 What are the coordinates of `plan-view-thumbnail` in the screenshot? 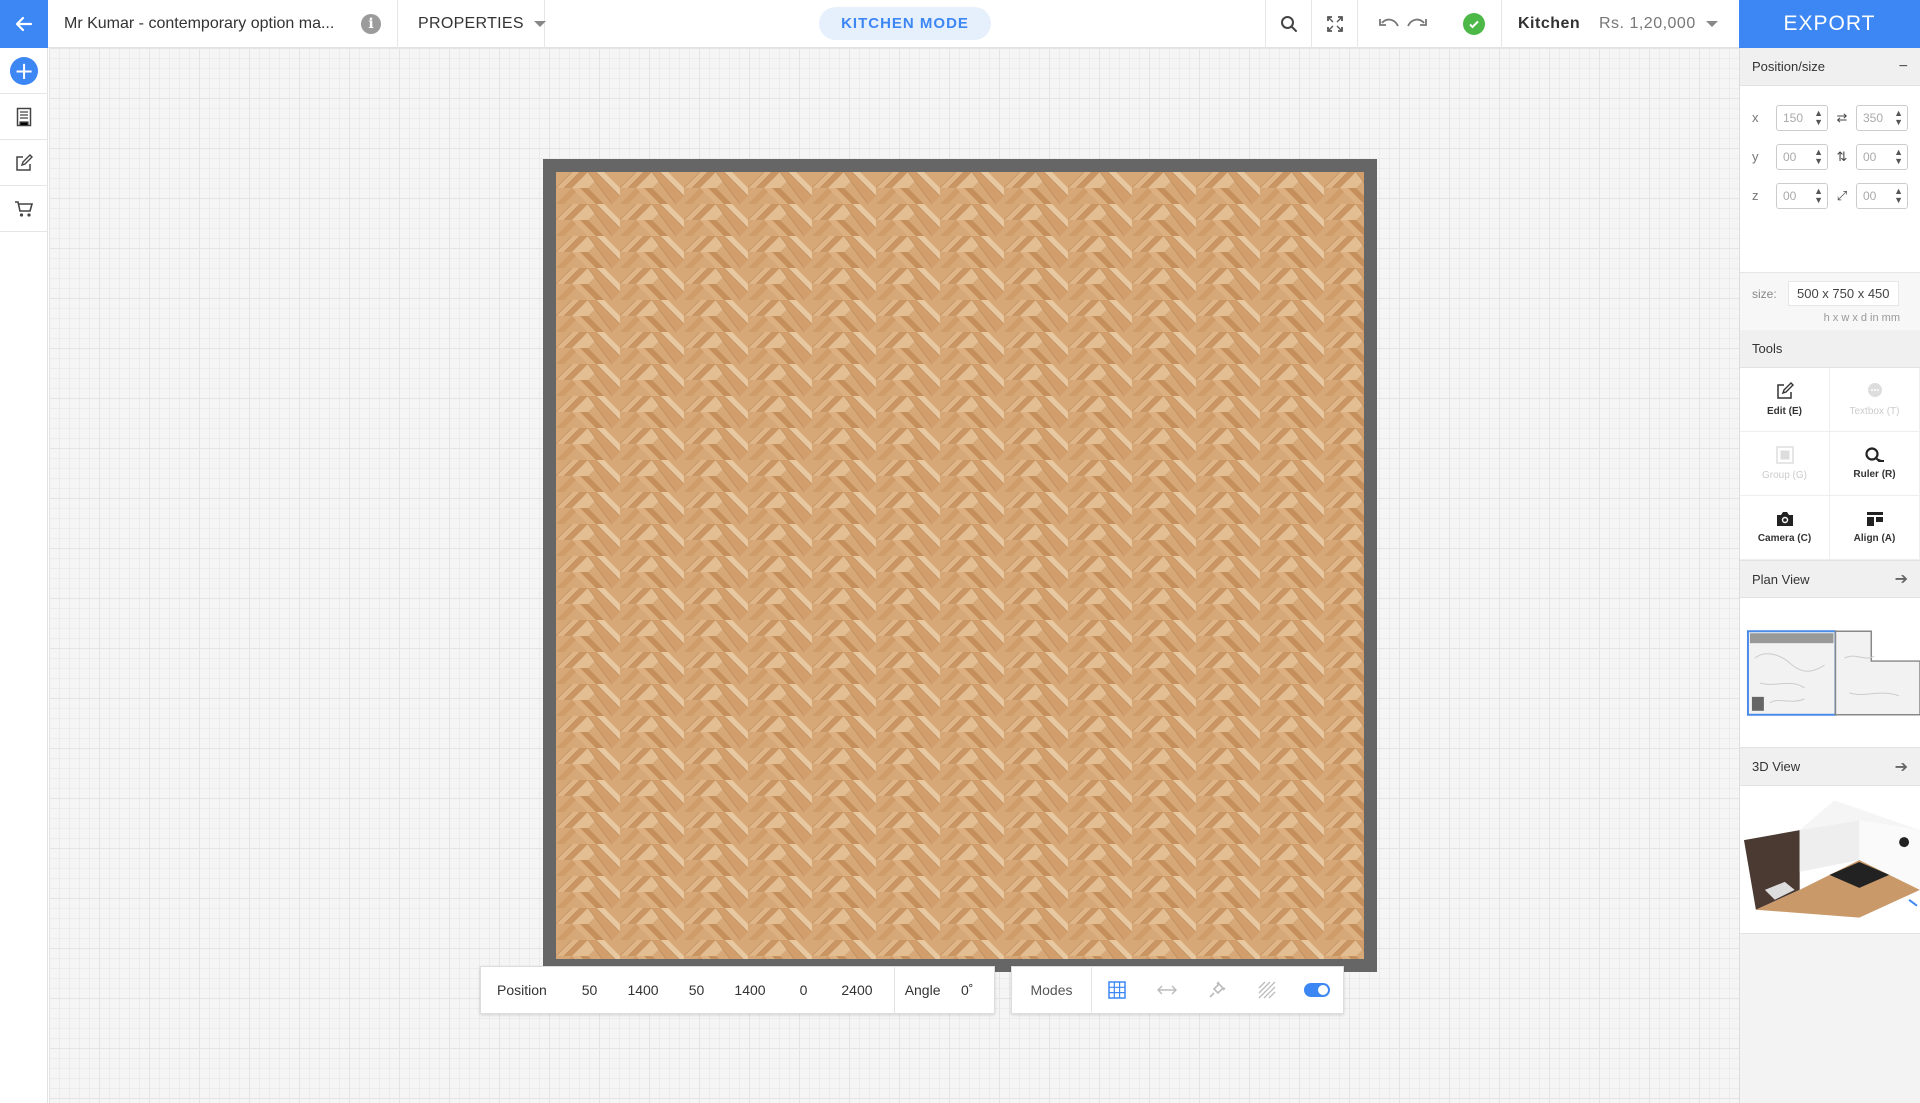 It's located at (1830, 673).